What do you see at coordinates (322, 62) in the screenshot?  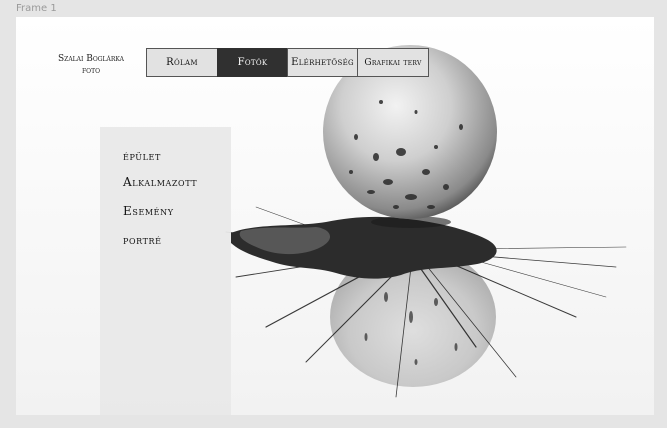 I see `nav-item-elerhetoseg: Elérhetőség` at bounding box center [322, 62].